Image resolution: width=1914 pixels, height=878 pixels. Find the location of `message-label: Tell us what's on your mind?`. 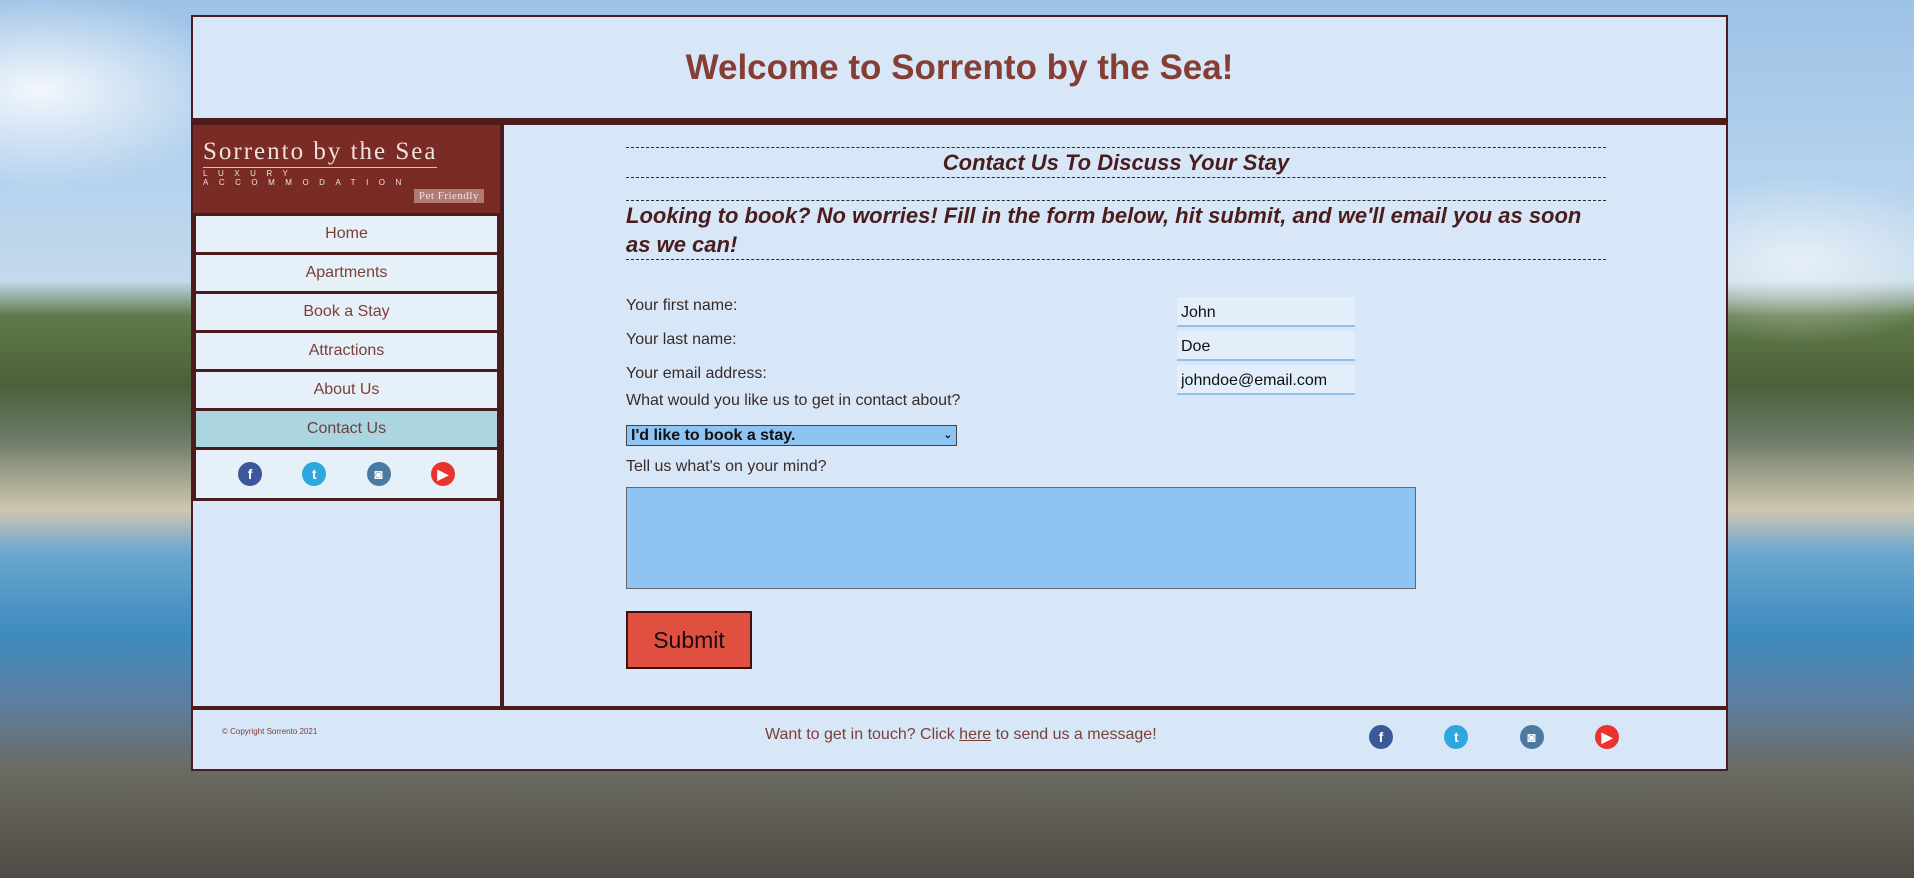

message-label: Tell us what's on your mind? is located at coordinates (726, 466).